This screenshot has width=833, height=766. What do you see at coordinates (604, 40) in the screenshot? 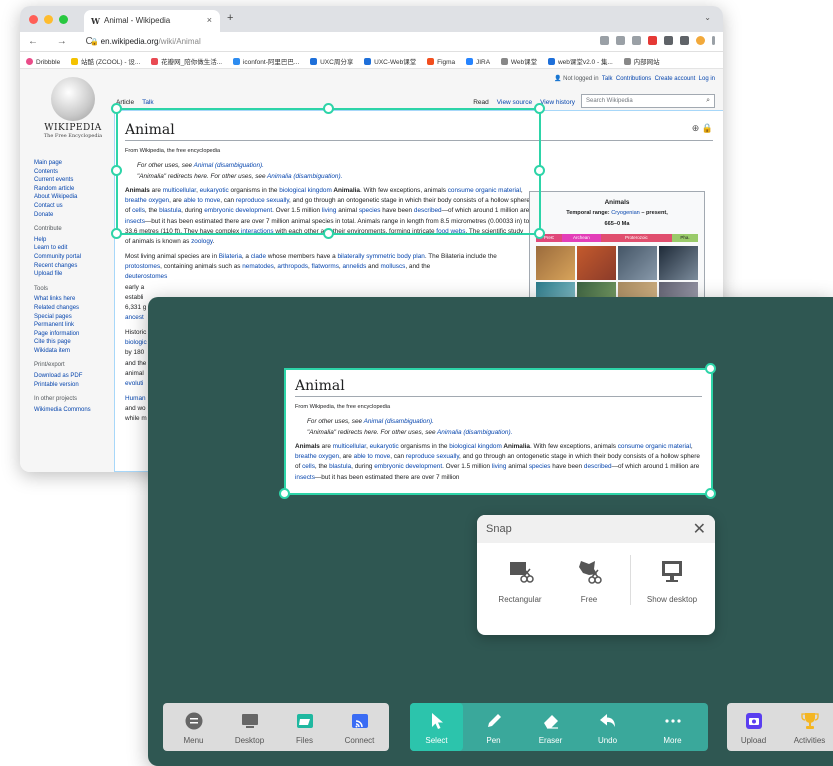
I see `translate-icon` at bounding box center [604, 40].